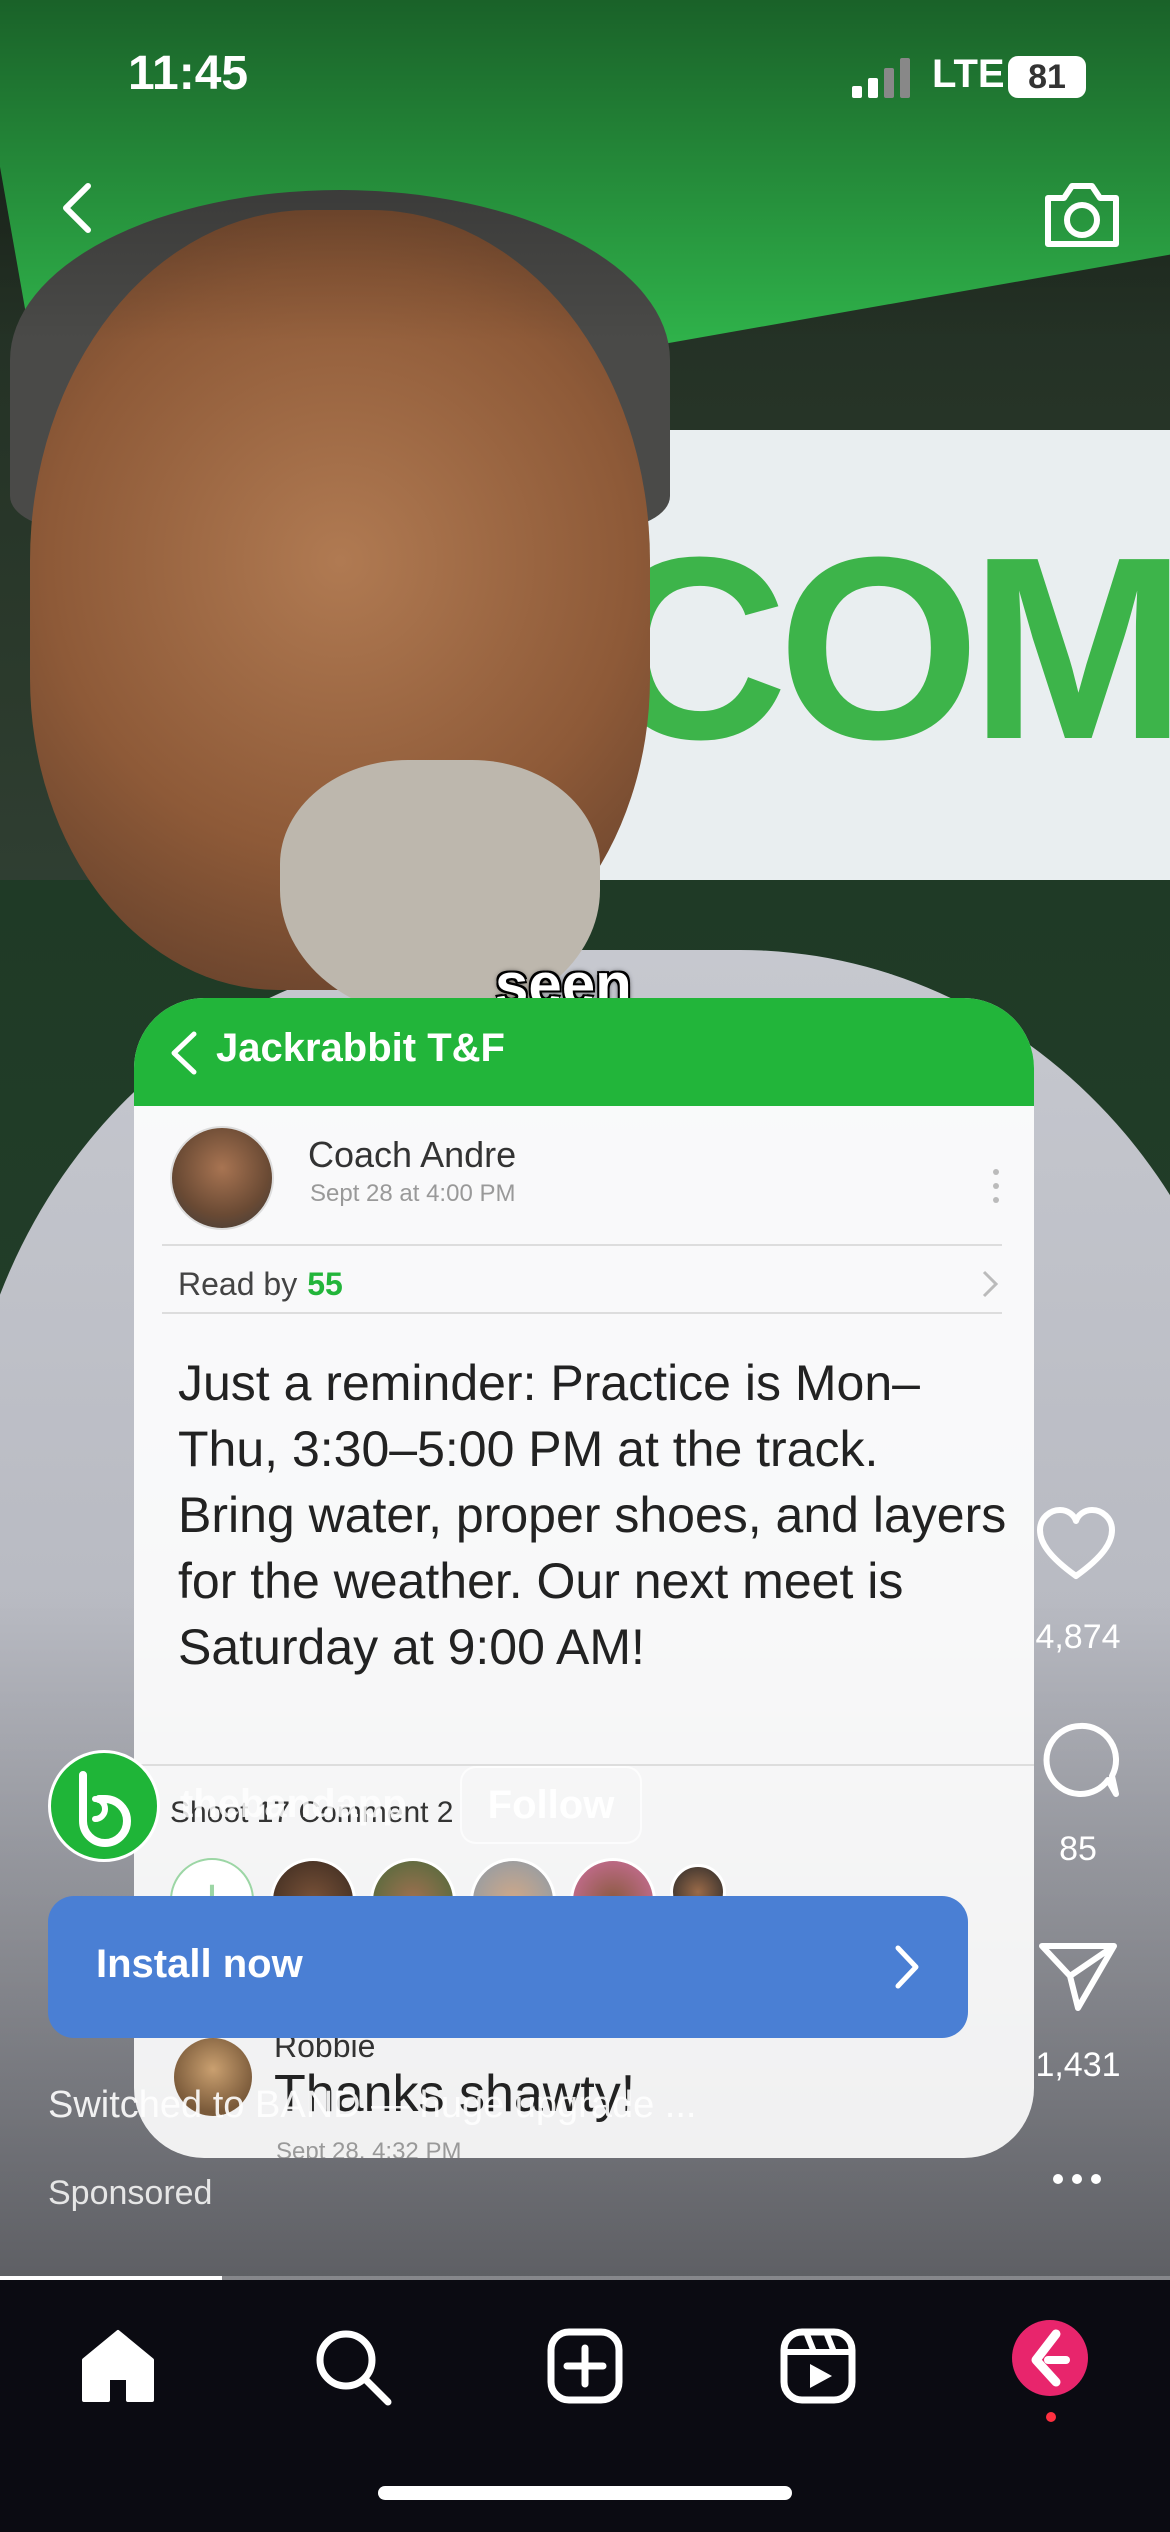 The width and height of the screenshot is (1170, 2532). What do you see at coordinates (1078, 2065) in the screenshot?
I see `share-count: 1,431` at bounding box center [1078, 2065].